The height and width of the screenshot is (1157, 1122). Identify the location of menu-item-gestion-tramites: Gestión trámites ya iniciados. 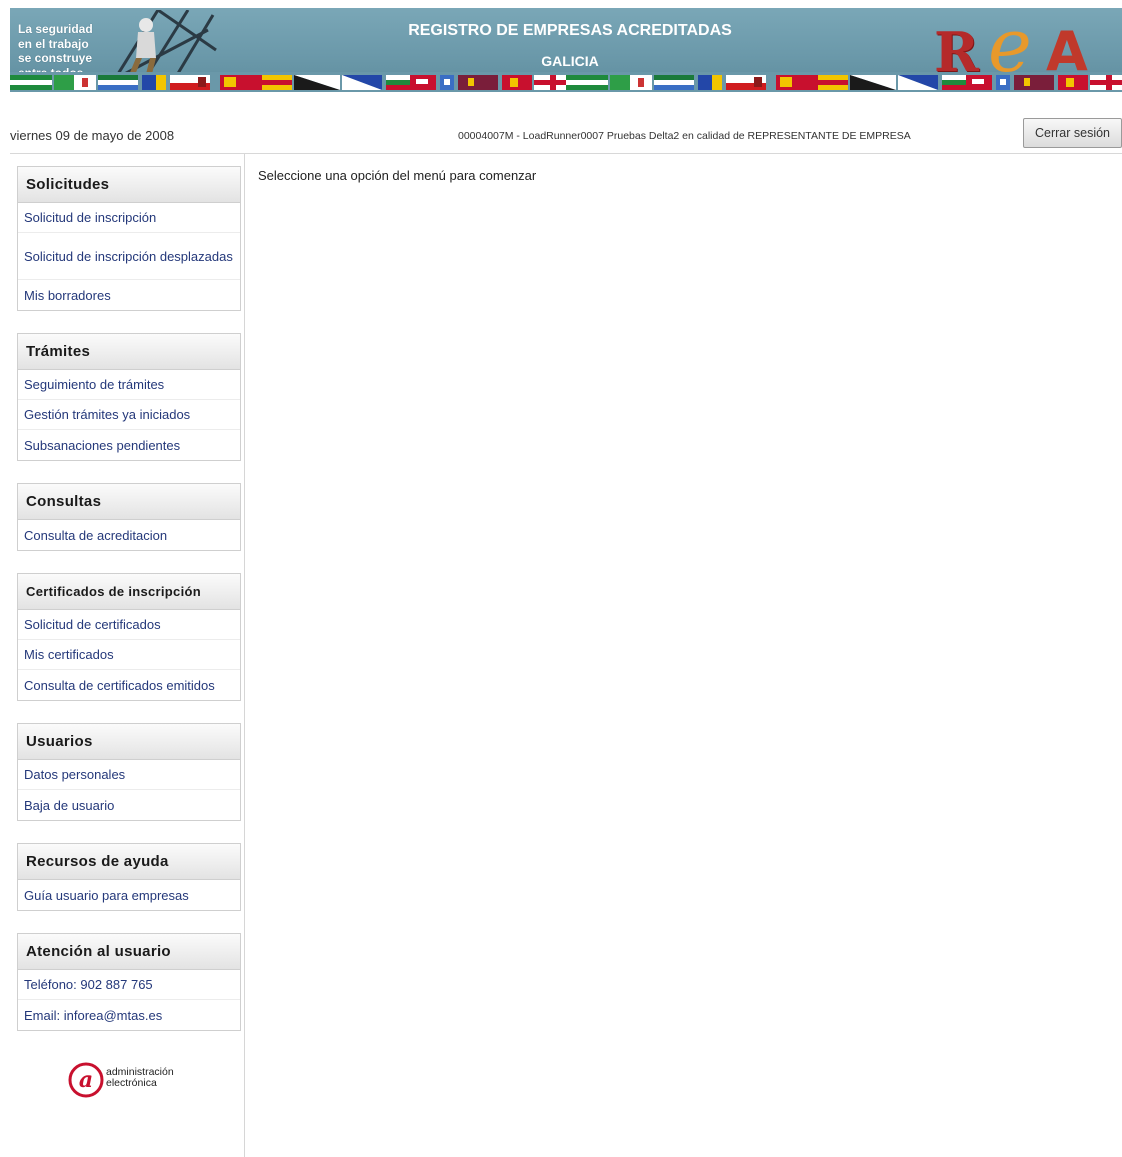
(129, 415).